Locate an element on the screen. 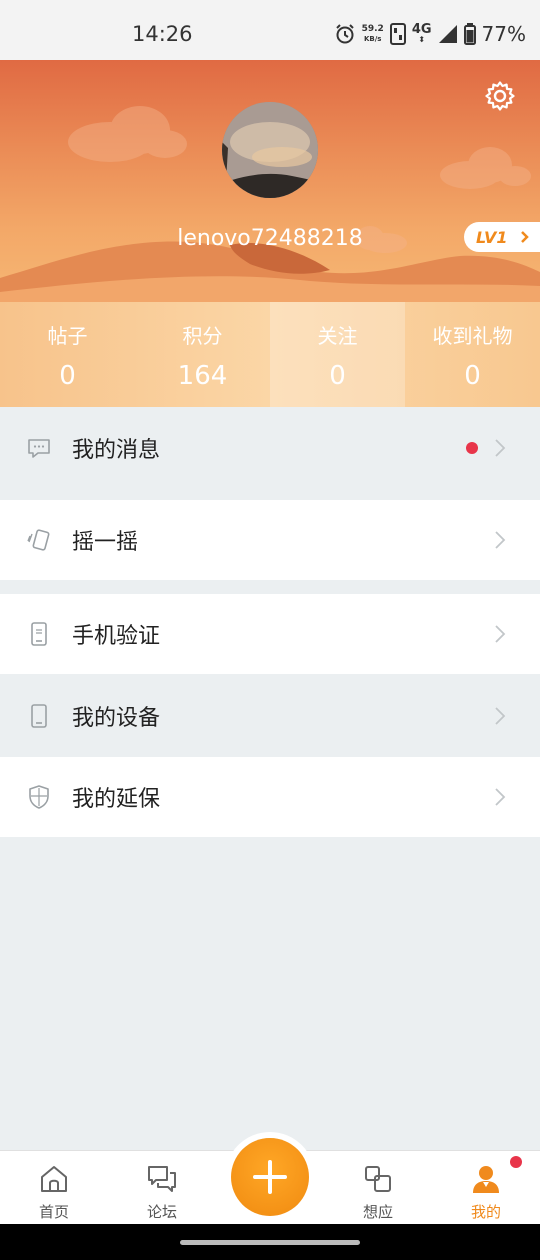  sim-icon is located at coordinates (397, 34).